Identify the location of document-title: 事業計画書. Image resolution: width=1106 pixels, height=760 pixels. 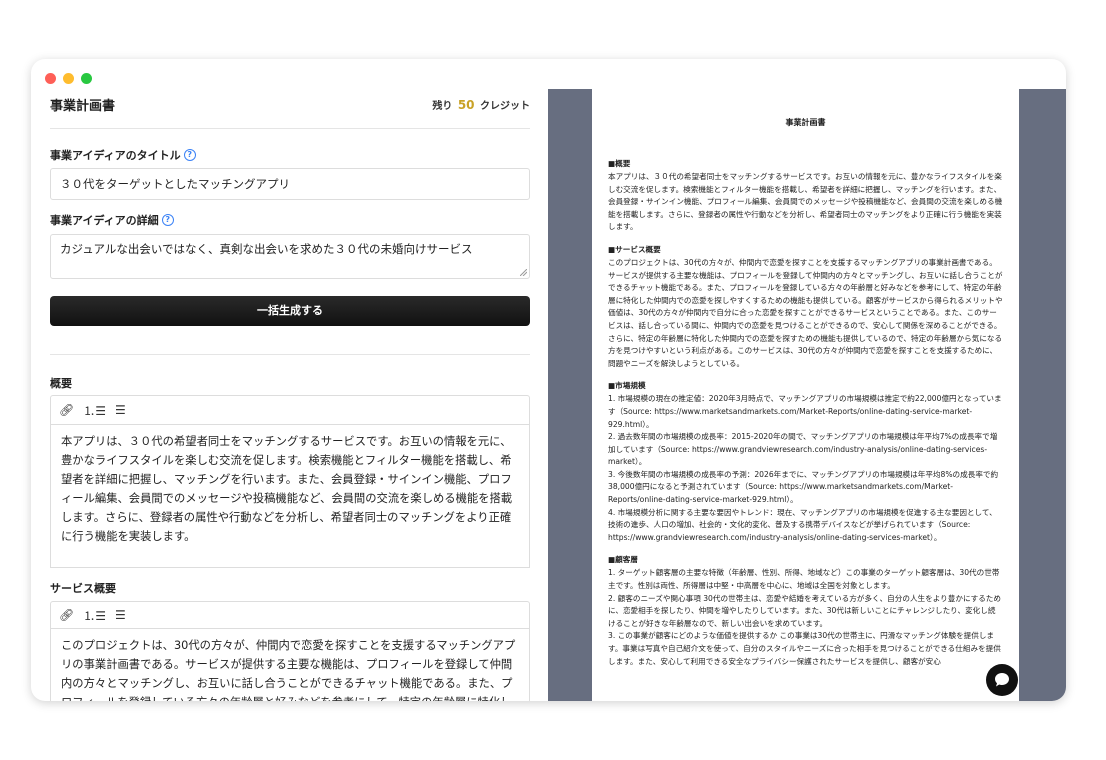
(805, 122).